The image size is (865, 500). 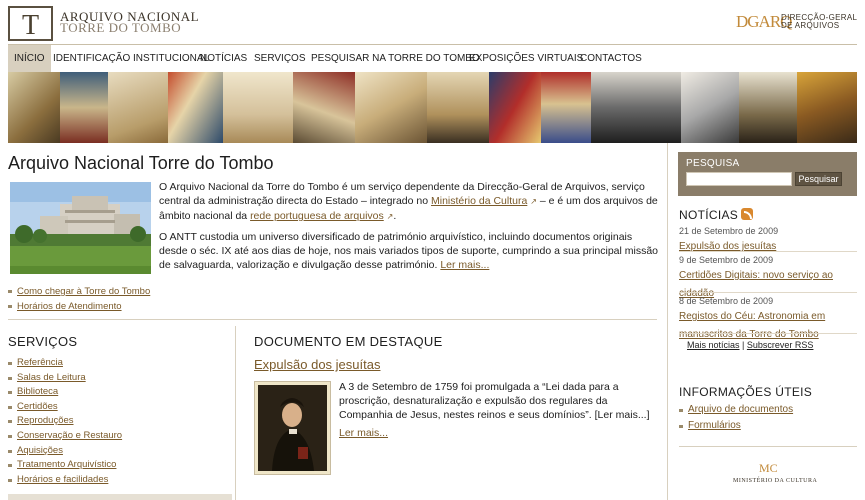 What do you see at coordinates (69, 306) in the screenshot?
I see `horarios-atendimento-link: Horários de Atendimento` at bounding box center [69, 306].